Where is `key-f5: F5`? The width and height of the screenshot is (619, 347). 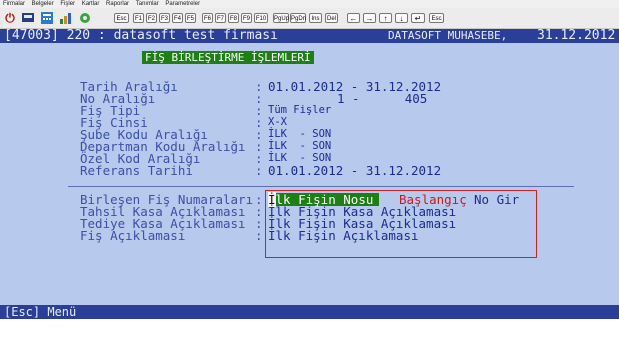 key-f5: F5 is located at coordinates (190, 18).